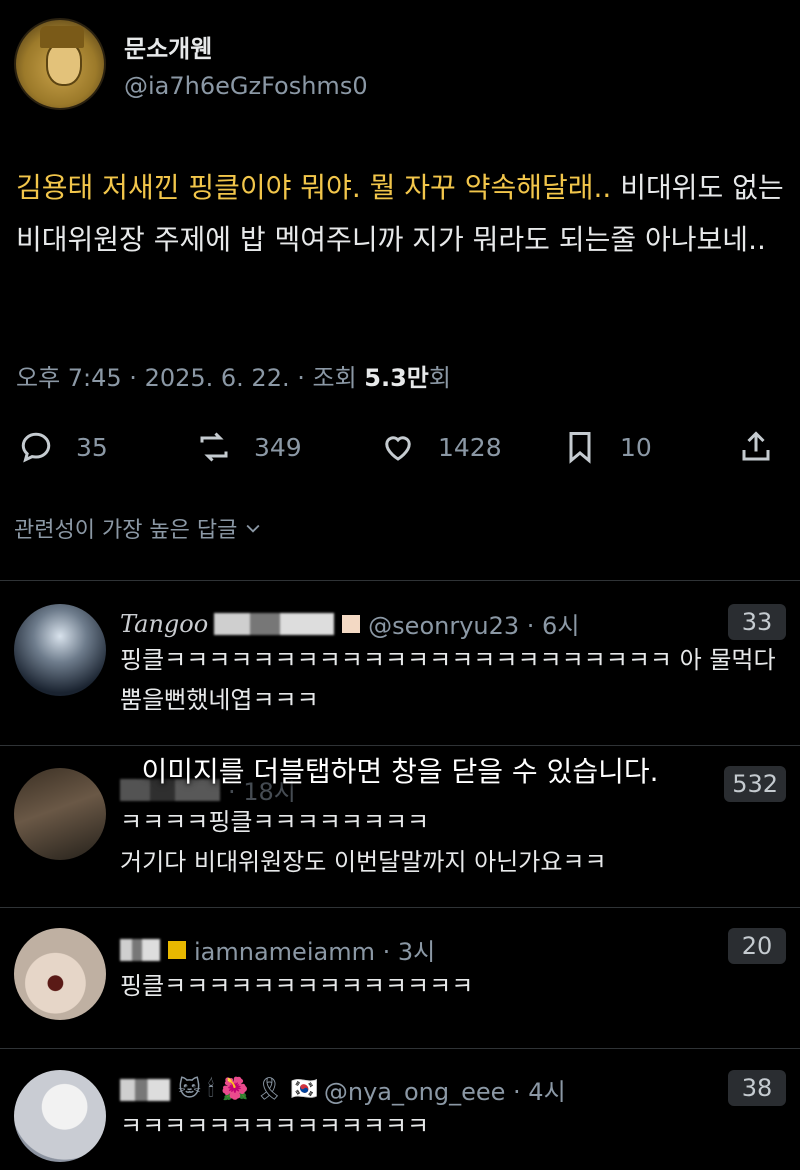 The height and width of the screenshot is (1170, 800). I want to click on share-button, so click(756, 447).